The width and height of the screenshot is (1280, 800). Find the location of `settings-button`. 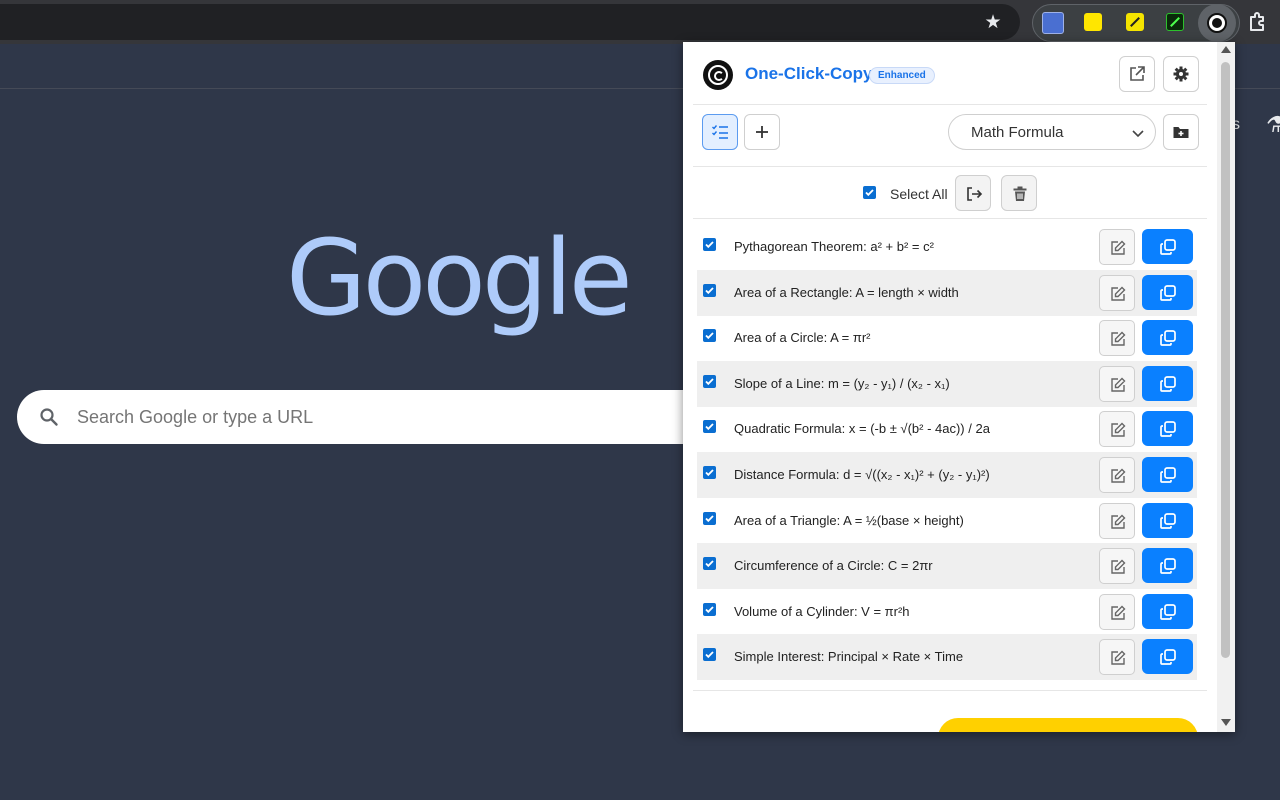

settings-button is located at coordinates (1181, 74).